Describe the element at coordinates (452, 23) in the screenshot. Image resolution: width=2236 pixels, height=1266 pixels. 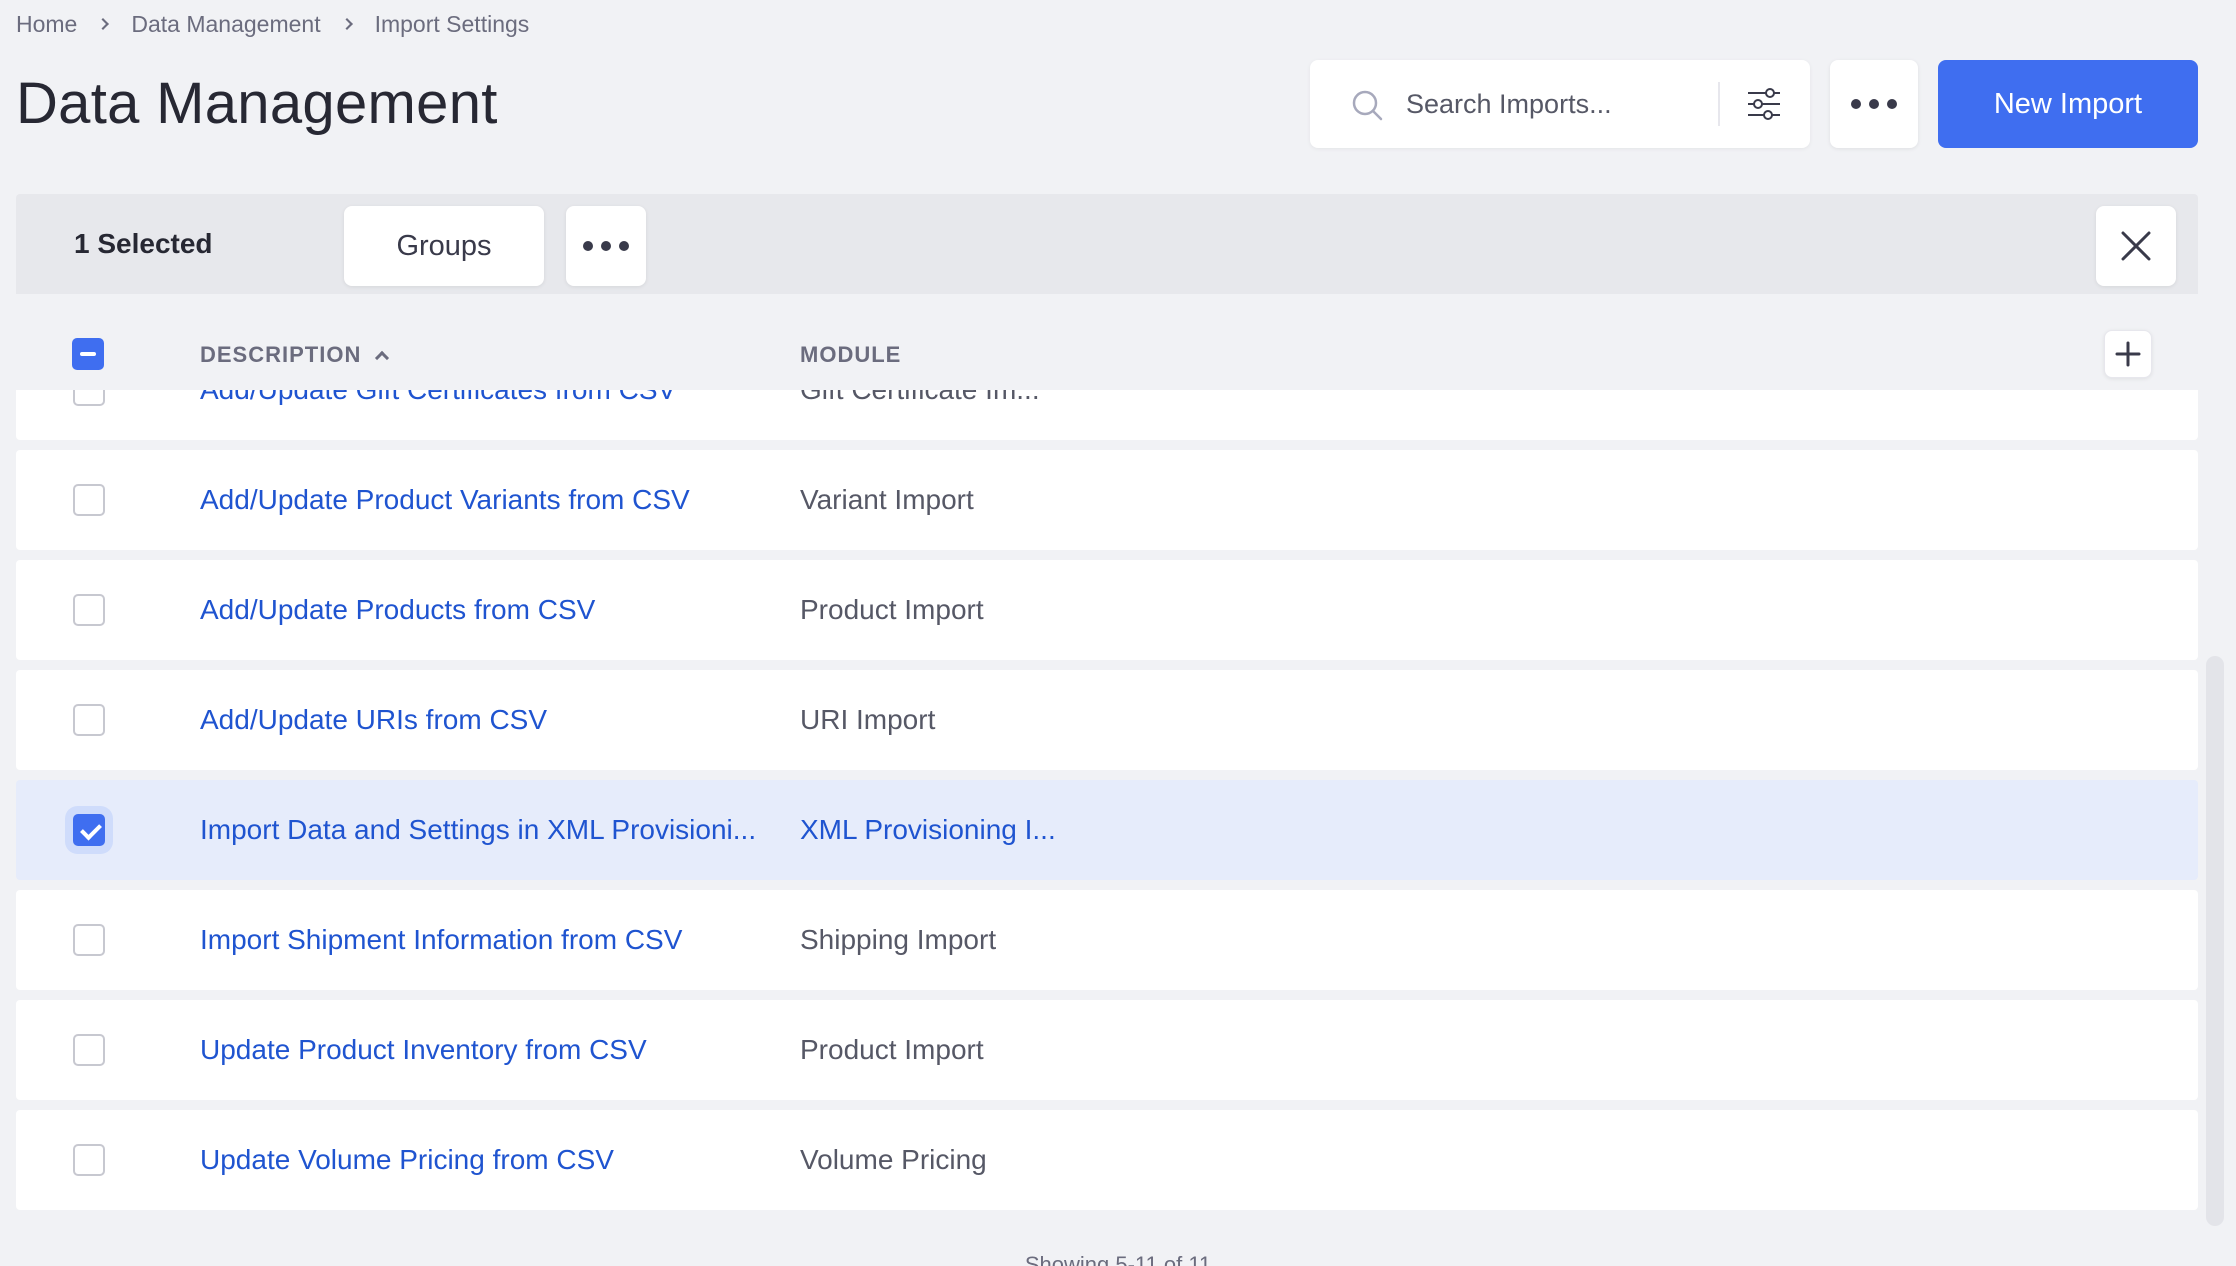
I see `breadcrumb-import-settings: Import Settings` at that location.